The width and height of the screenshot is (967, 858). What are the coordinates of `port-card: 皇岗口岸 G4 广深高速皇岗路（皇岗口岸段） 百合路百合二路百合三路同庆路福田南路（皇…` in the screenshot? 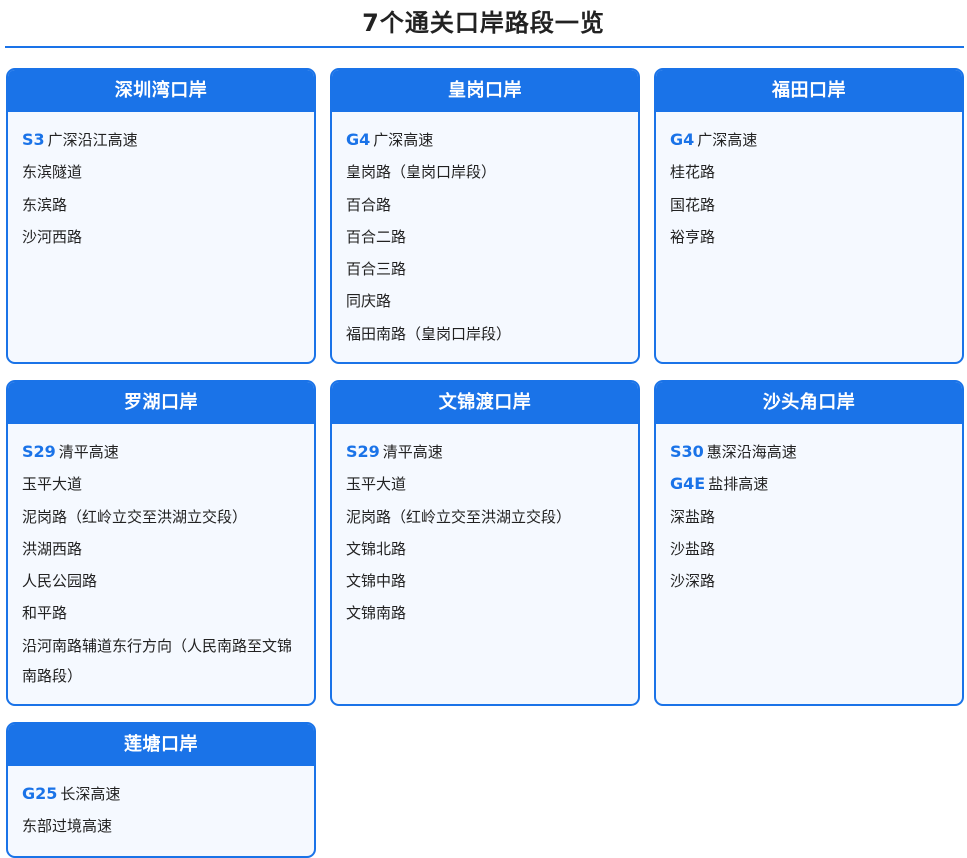 It's located at (485, 216).